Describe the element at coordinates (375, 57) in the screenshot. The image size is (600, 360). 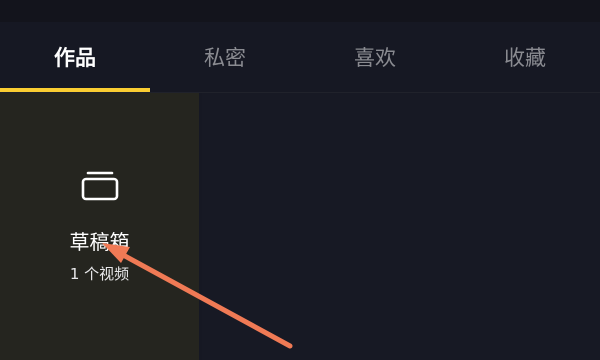
I see `tab-likes: 喜欢` at that location.